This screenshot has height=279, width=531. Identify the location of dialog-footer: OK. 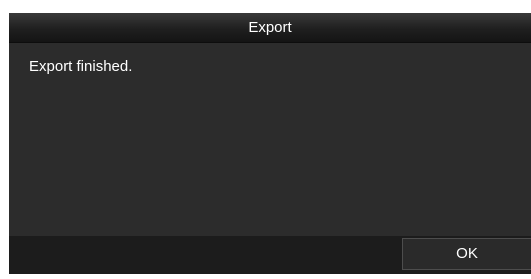
(270, 255).